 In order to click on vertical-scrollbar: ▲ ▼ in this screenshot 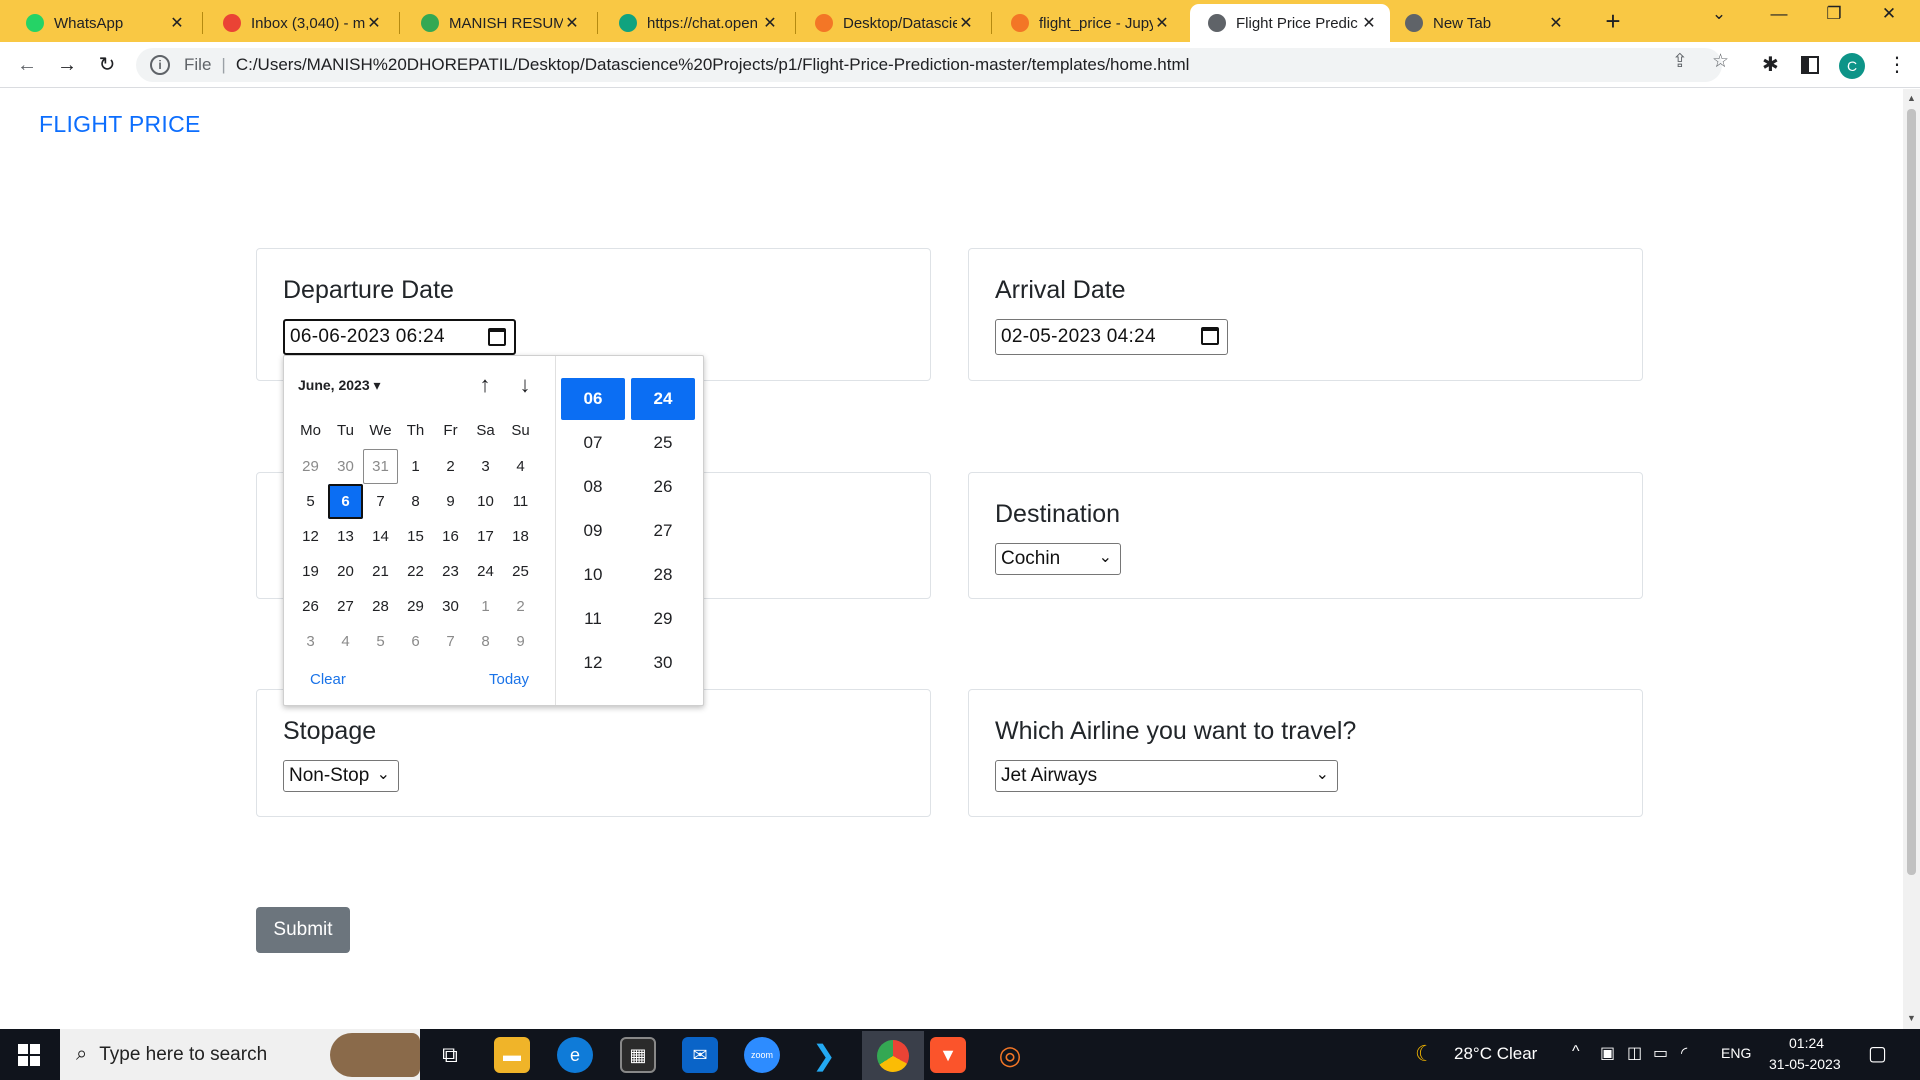, I will do `click(1911, 559)`.